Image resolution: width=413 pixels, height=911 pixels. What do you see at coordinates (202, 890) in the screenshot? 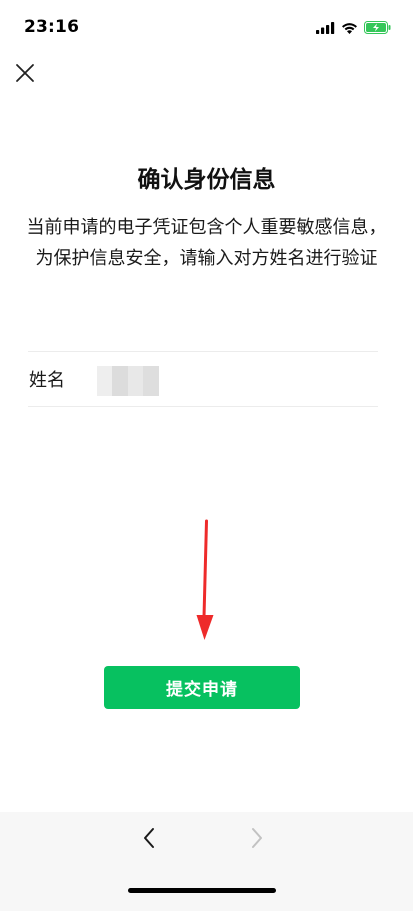
I see `home-indicator` at bounding box center [202, 890].